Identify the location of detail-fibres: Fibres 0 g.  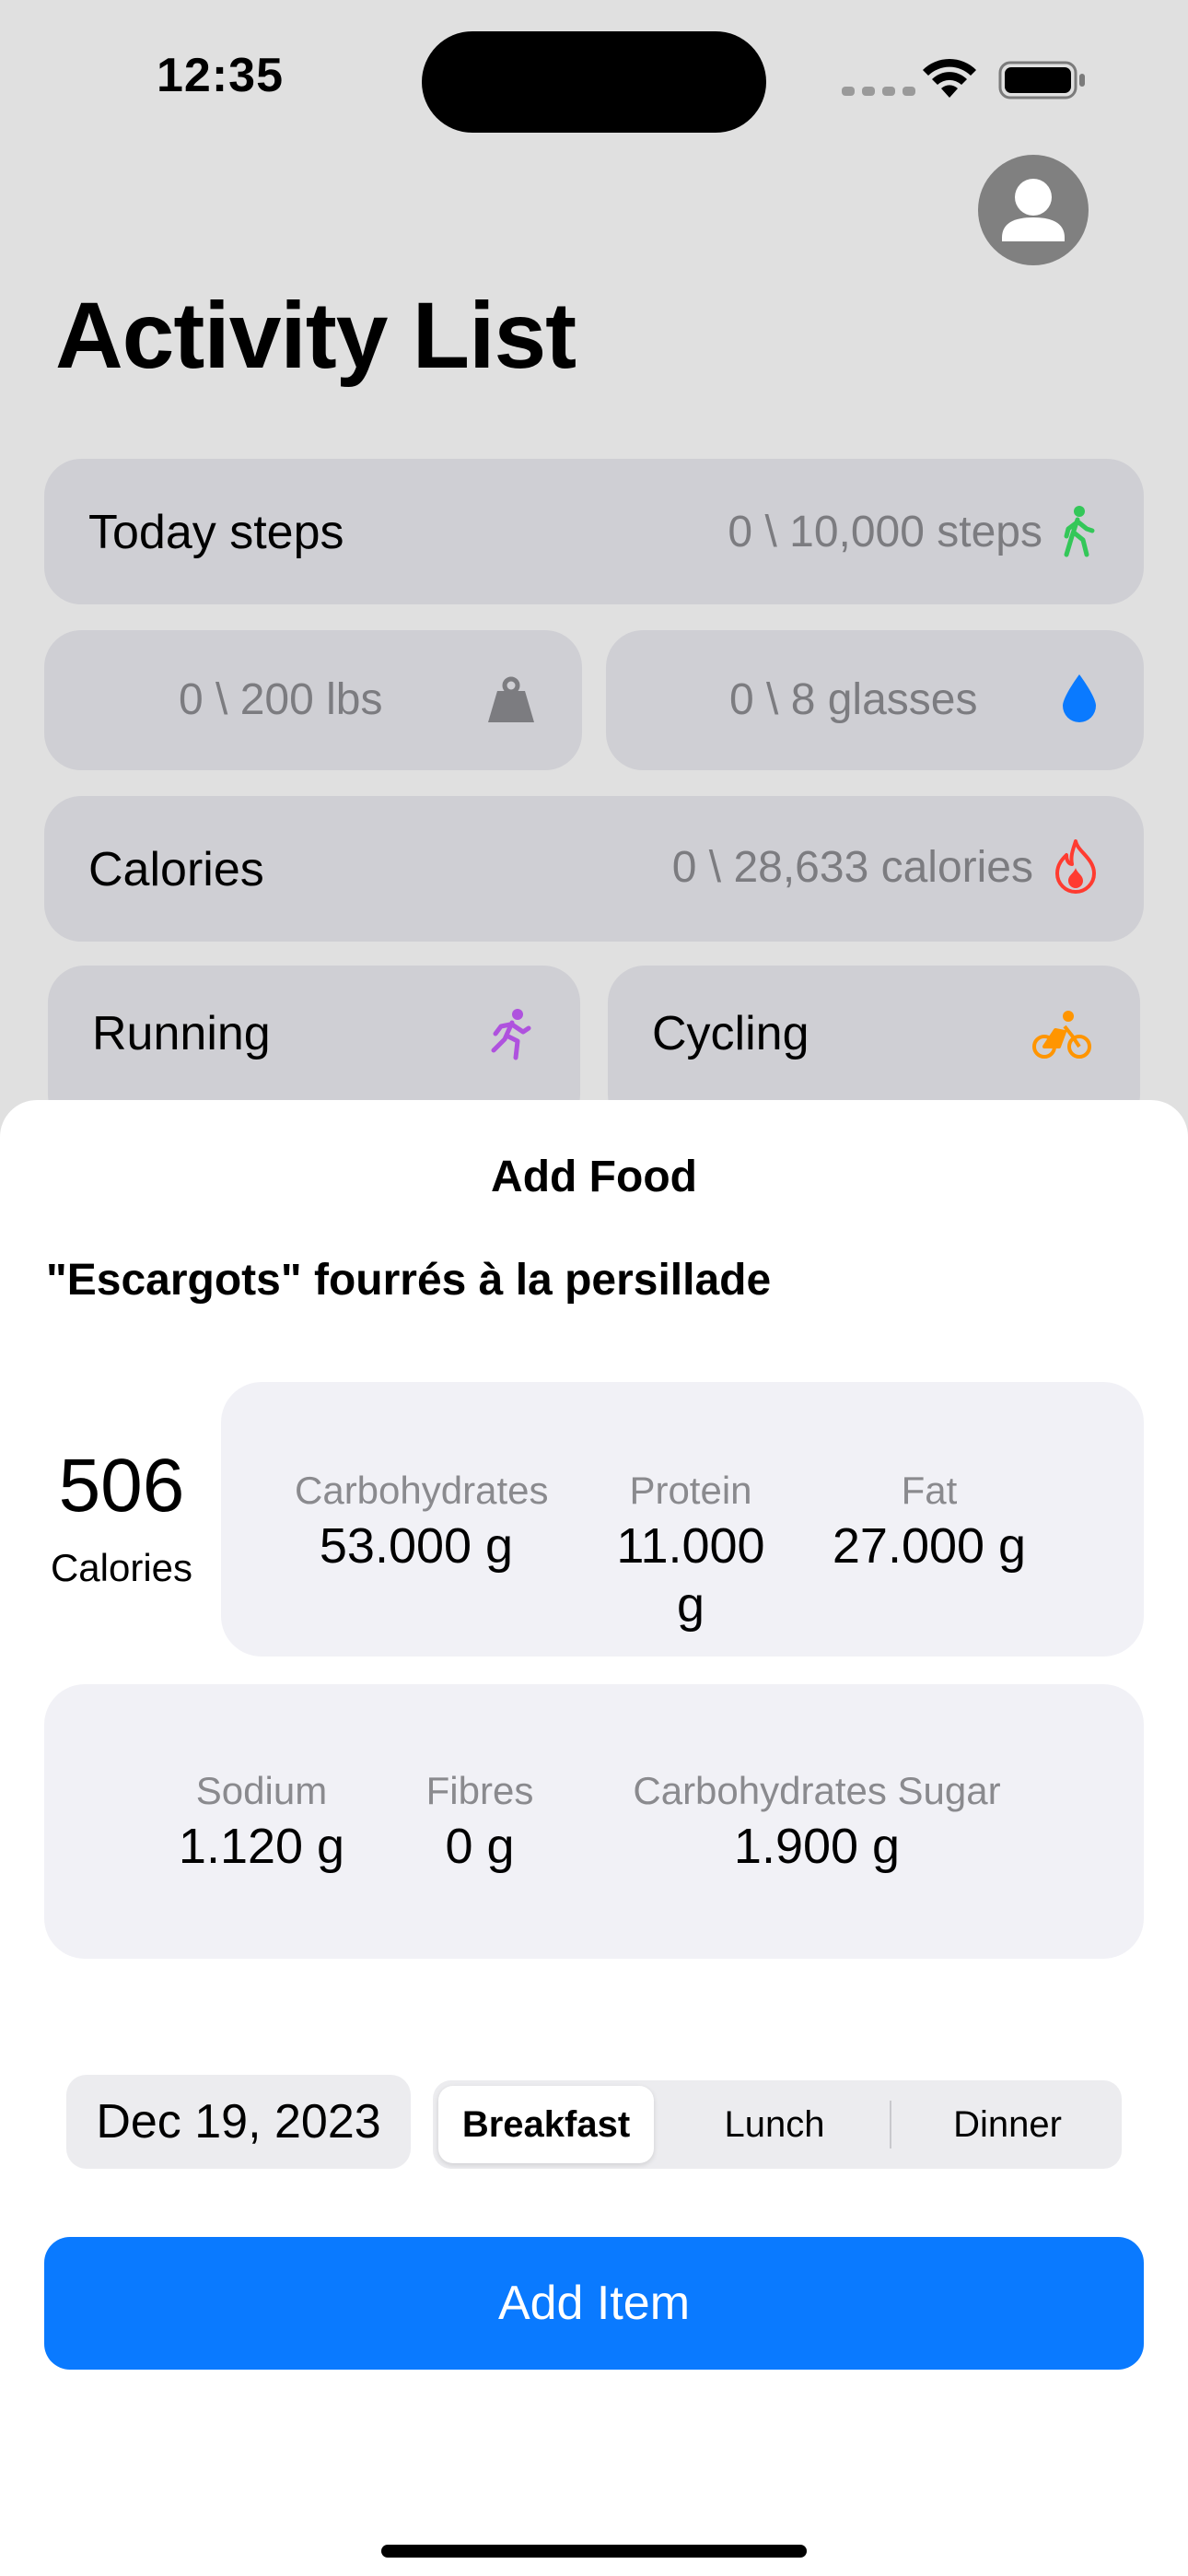
(480, 1820).